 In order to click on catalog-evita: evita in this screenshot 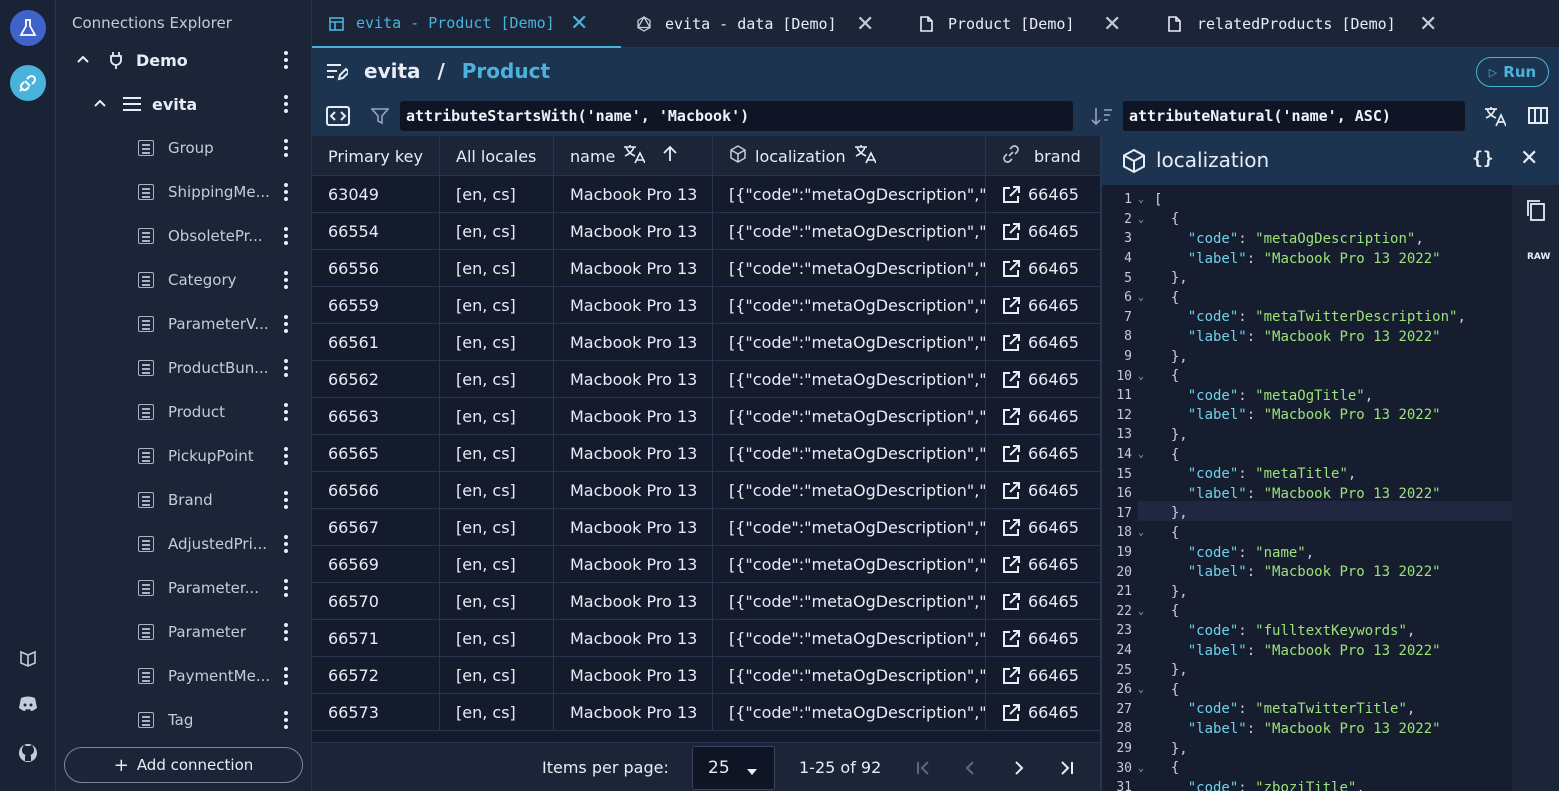, I will do `click(184, 104)`.